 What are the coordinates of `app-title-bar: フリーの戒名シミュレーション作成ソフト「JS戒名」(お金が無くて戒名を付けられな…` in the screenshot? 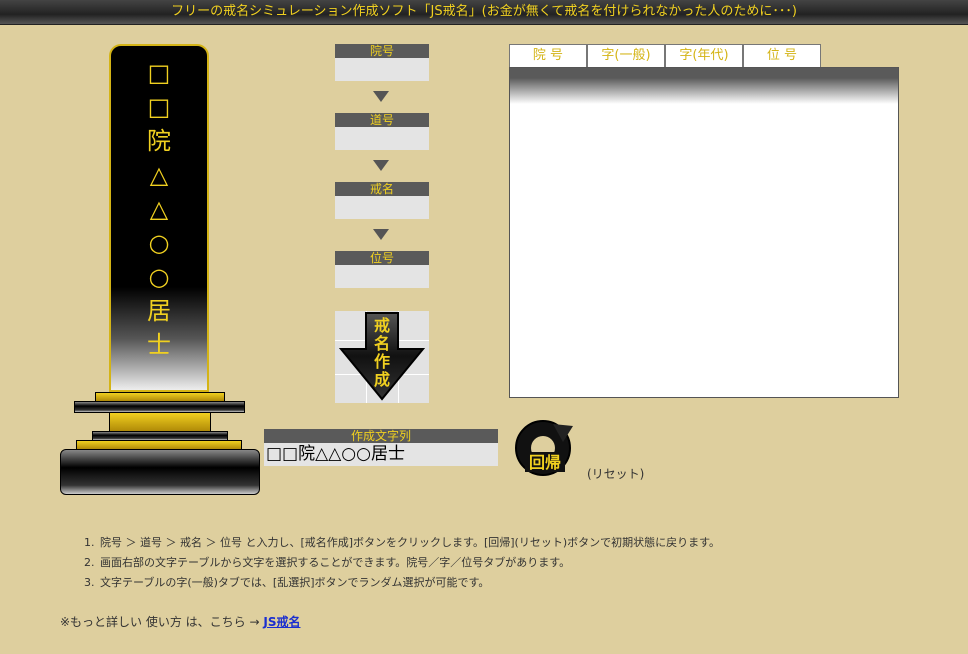 It's located at (484, 12).